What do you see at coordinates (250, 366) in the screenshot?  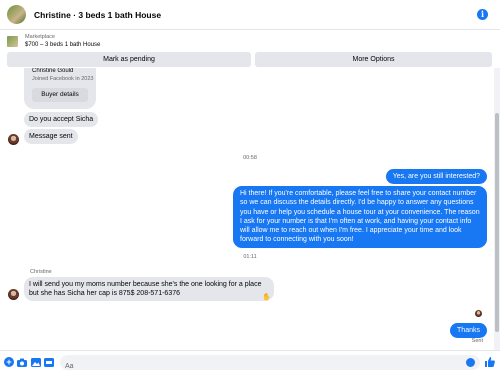 I see `message-input` at bounding box center [250, 366].